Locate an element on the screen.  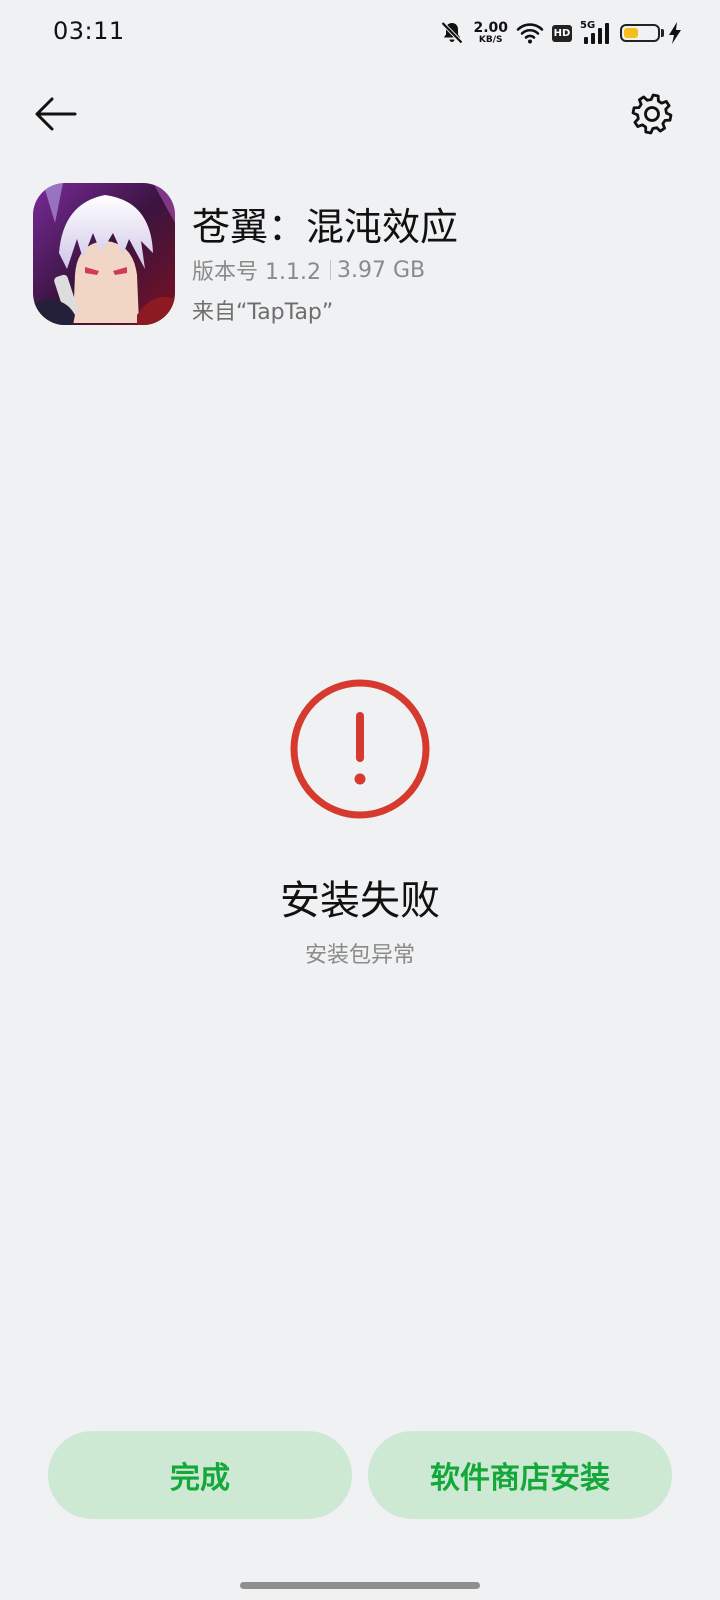
done-button: 完成 is located at coordinates (200, 1475).